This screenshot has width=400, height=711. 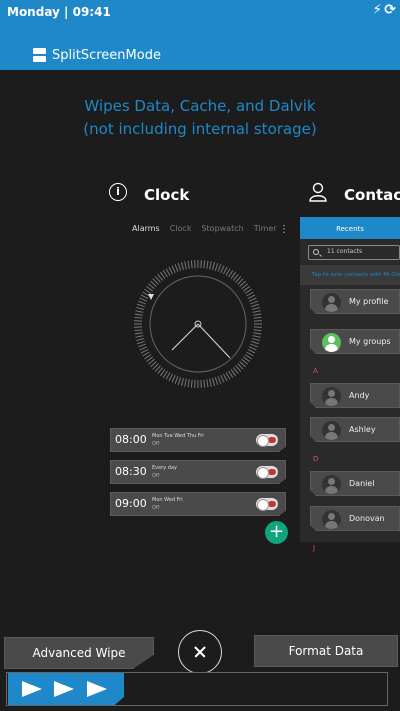 What do you see at coordinates (355, 429) in the screenshot?
I see `contact-ashley: Ashley` at bounding box center [355, 429].